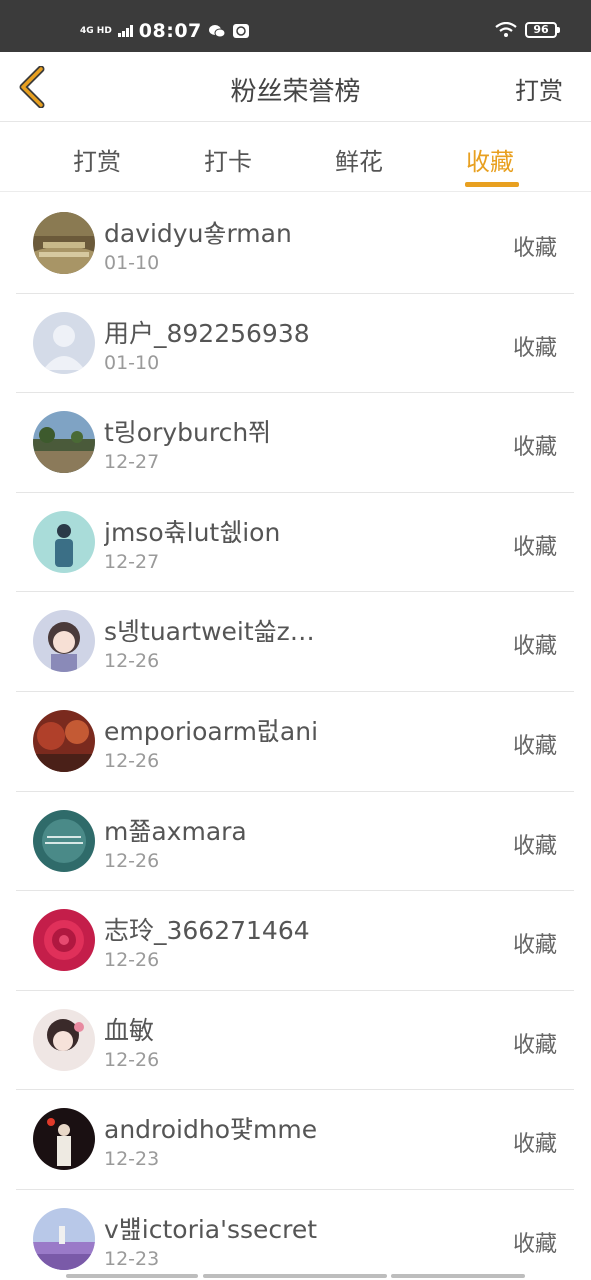 The width and height of the screenshot is (591, 1280). I want to click on tab-reward: 打赏, so click(97, 159).